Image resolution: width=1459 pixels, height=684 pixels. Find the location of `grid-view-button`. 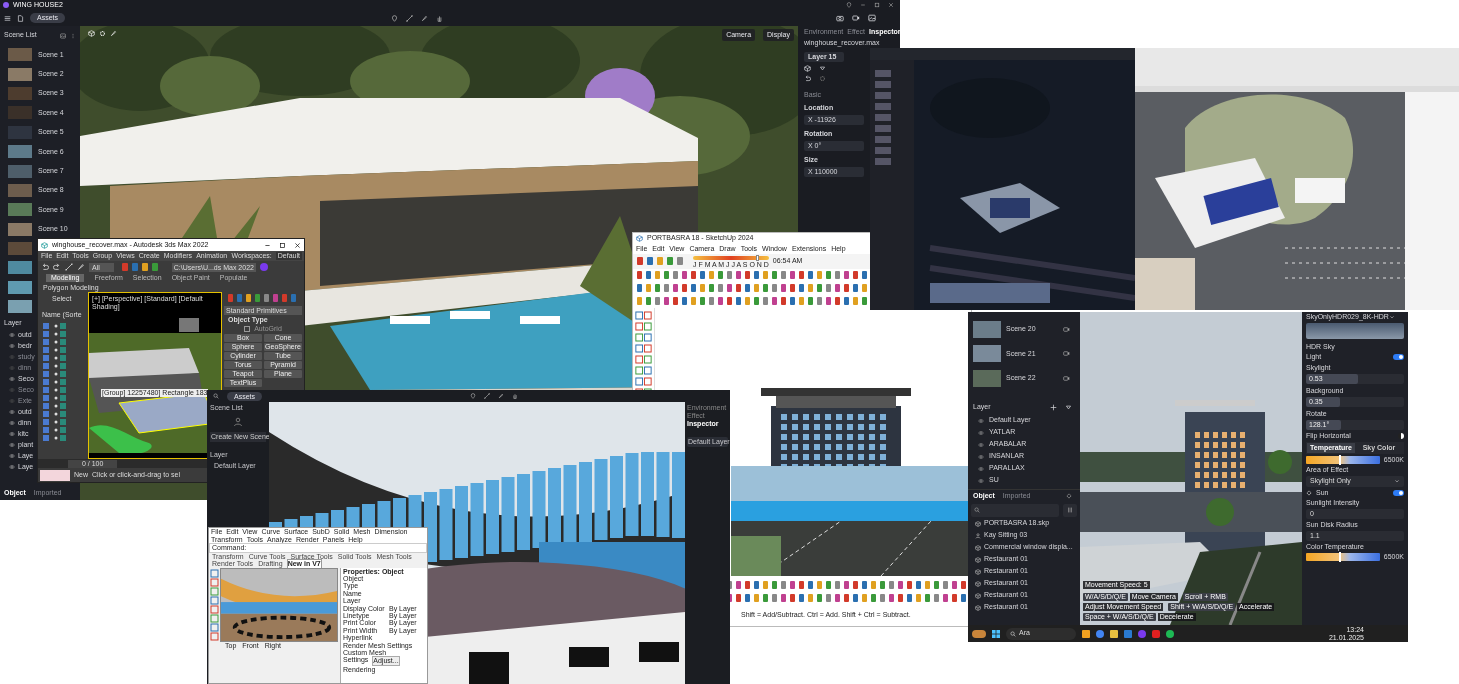

grid-view-button is located at coordinates (1070, 510).